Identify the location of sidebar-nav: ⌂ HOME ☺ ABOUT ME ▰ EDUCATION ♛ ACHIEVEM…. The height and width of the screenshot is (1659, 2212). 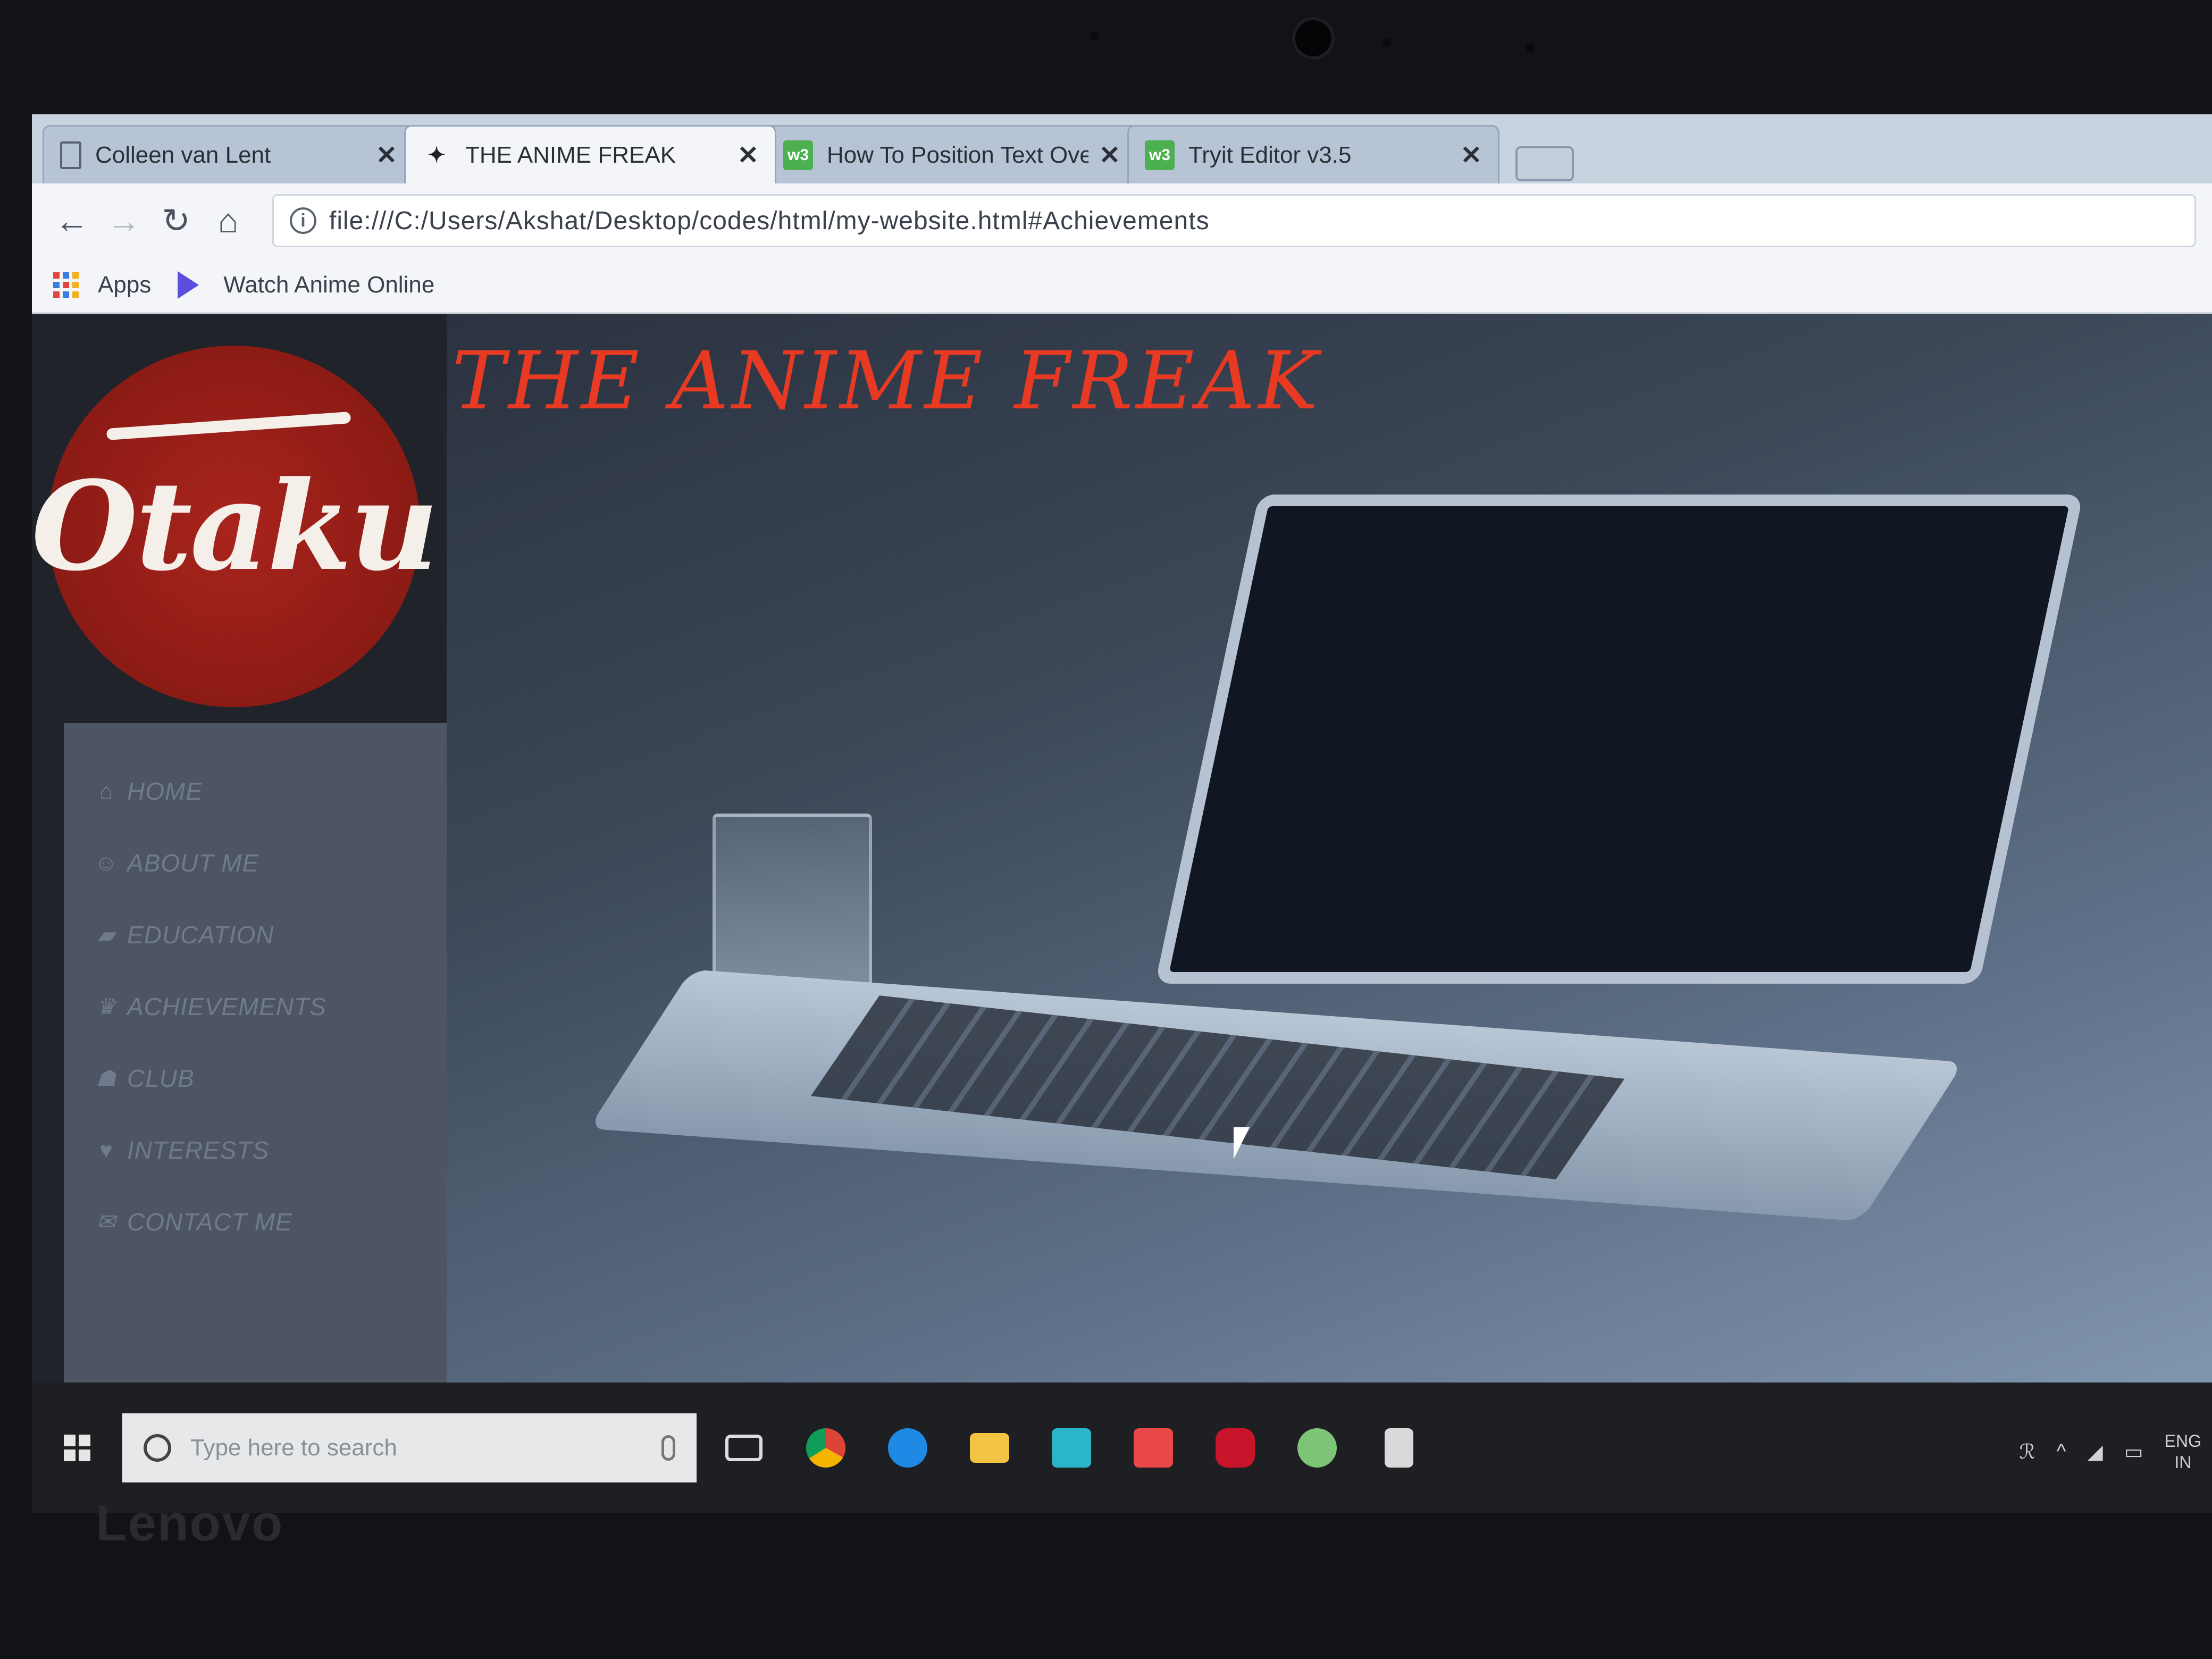
(255, 1052).